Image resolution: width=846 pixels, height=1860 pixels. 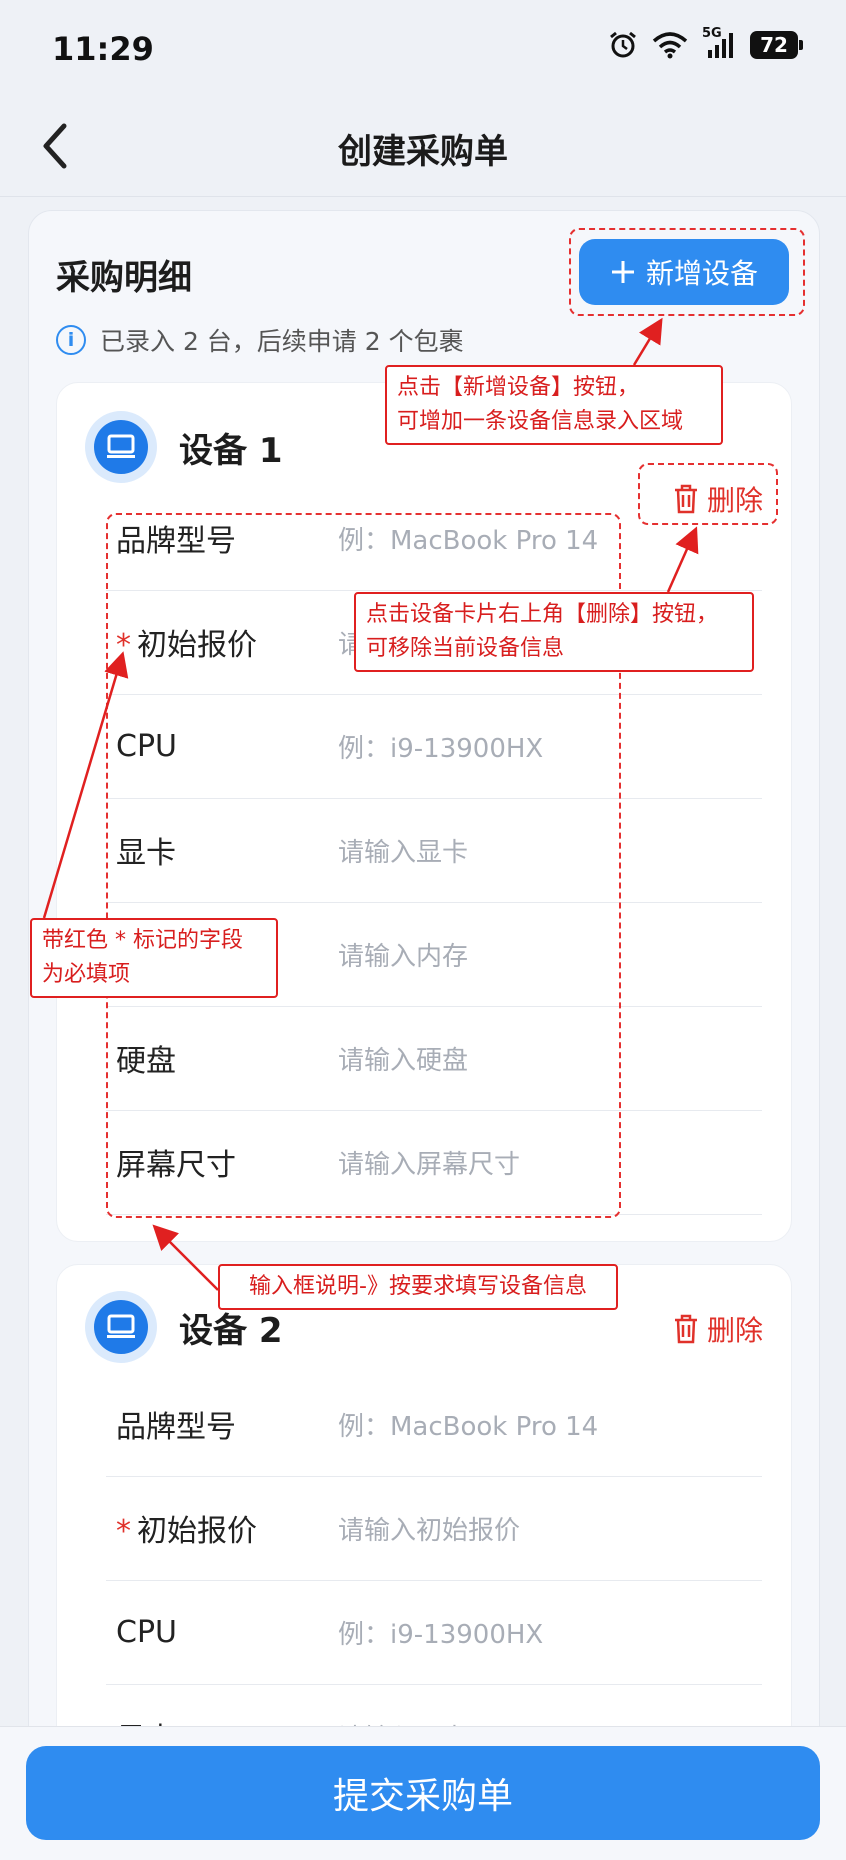 I want to click on nav-bar: 创建采购单, so click(x=423, y=148).